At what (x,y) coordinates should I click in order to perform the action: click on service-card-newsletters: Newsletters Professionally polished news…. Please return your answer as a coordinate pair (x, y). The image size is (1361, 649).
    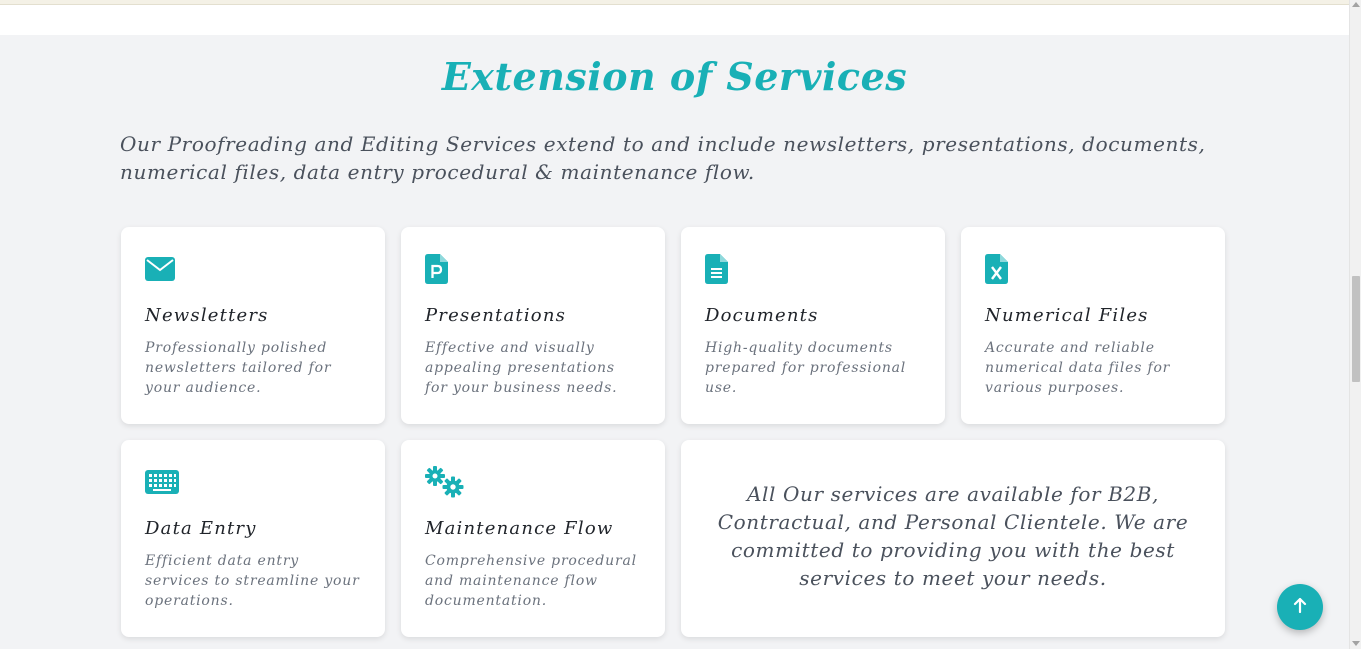
    Looking at the image, I should click on (253, 325).